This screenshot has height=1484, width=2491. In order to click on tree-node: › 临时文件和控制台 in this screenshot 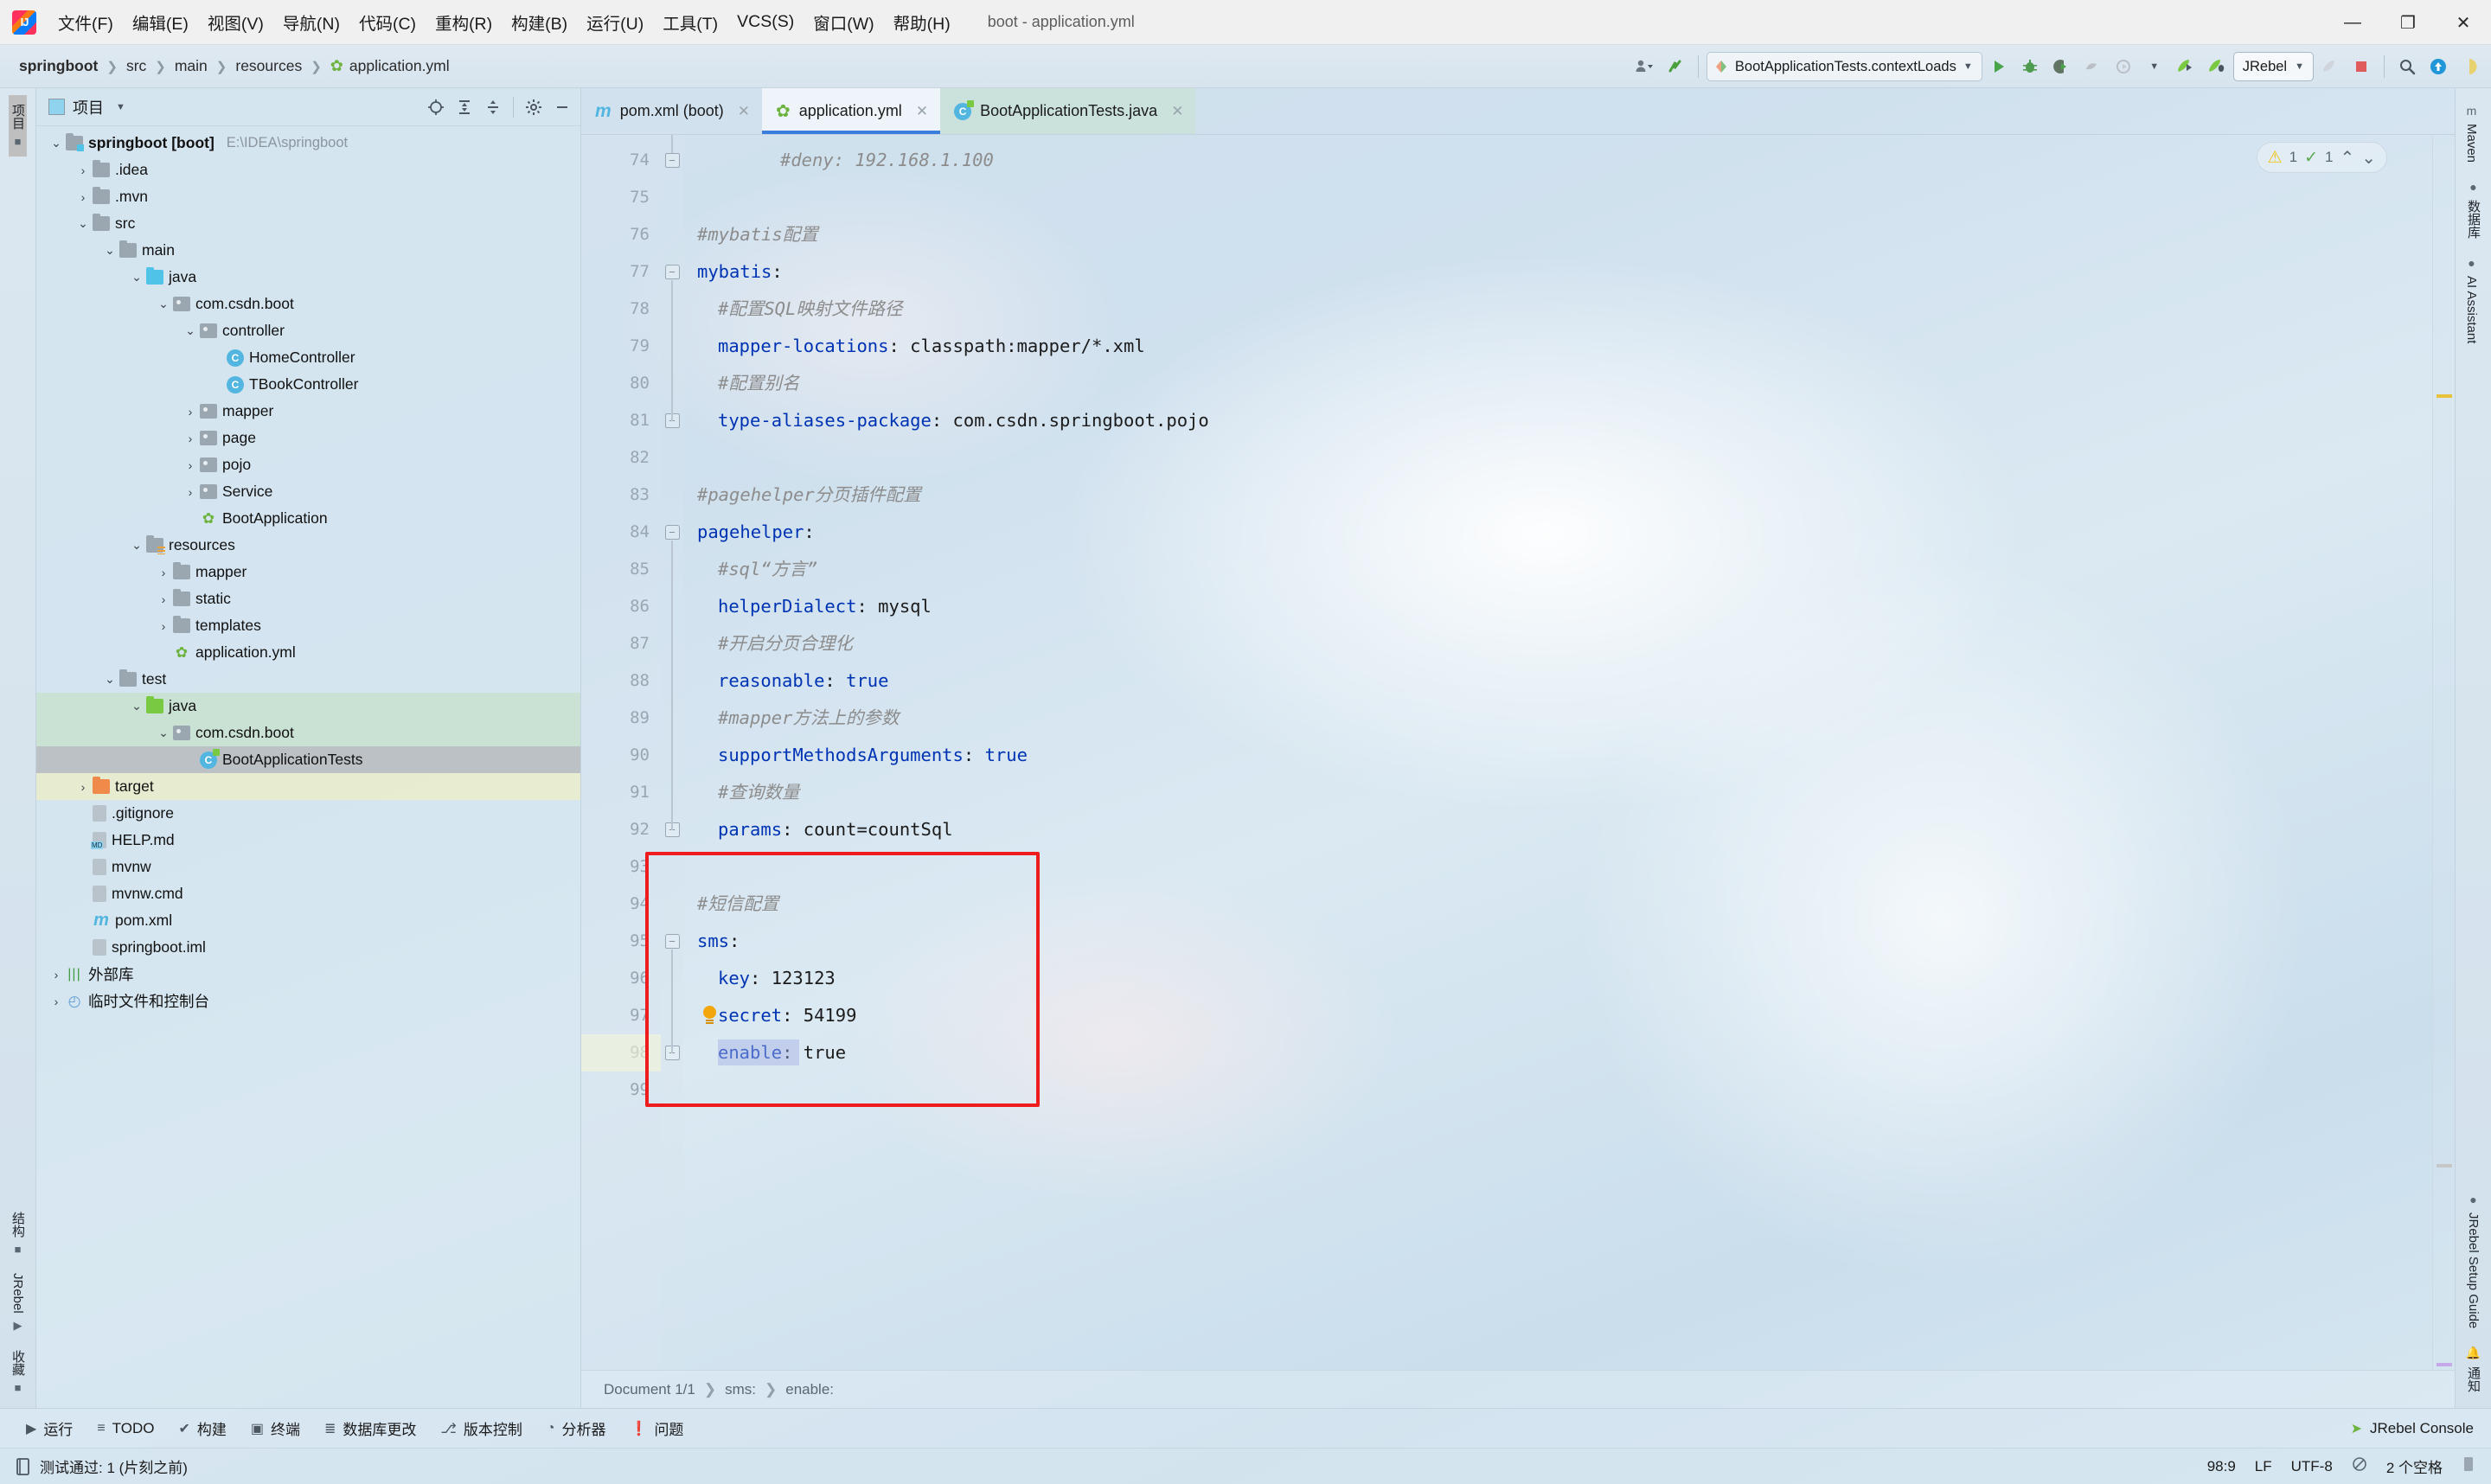, I will do `click(308, 1001)`.